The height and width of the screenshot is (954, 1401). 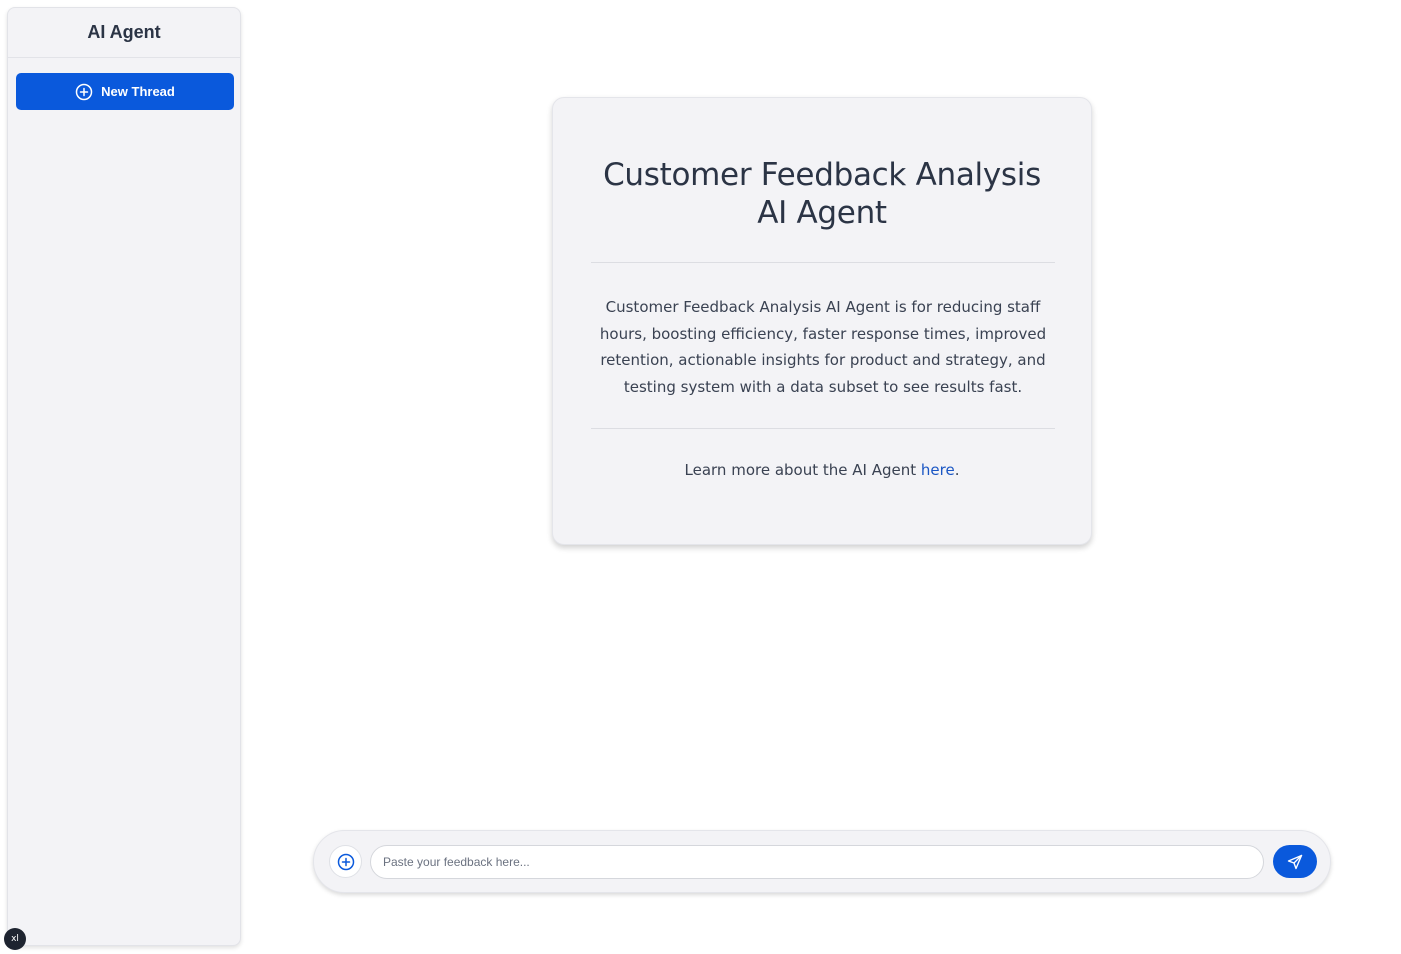 I want to click on sidebar-title: AI Agent, so click(x=124, y=33).